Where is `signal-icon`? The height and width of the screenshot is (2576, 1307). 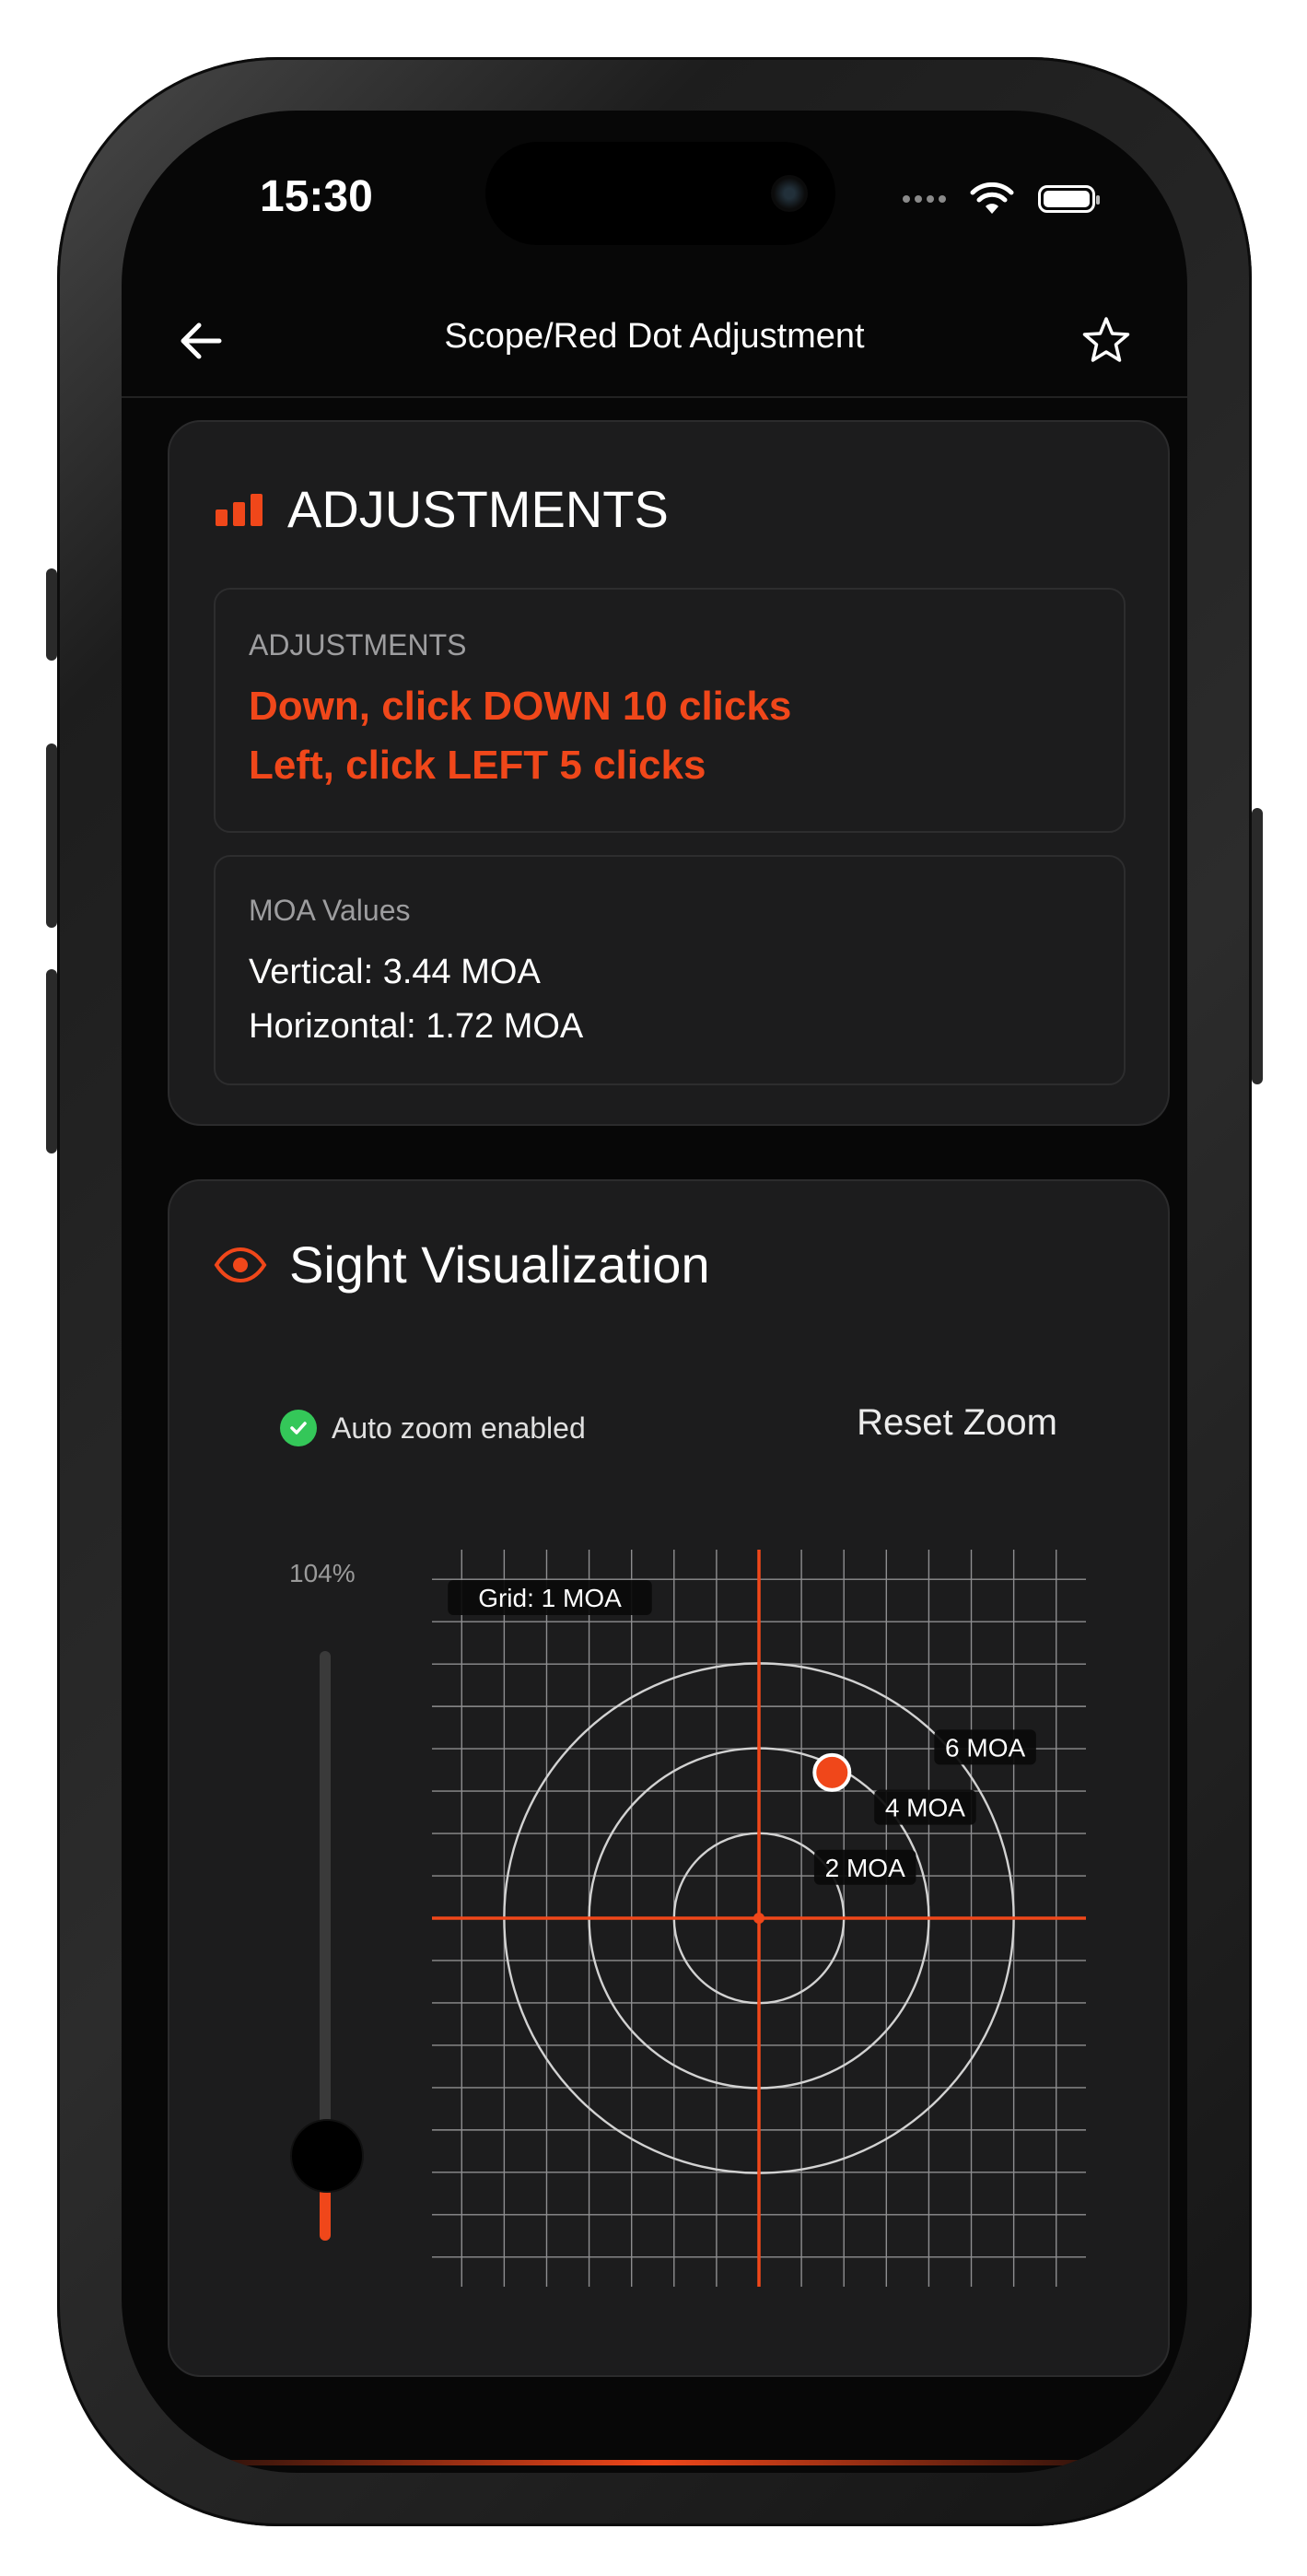 signal-icon is located at coordinates (925, 199).